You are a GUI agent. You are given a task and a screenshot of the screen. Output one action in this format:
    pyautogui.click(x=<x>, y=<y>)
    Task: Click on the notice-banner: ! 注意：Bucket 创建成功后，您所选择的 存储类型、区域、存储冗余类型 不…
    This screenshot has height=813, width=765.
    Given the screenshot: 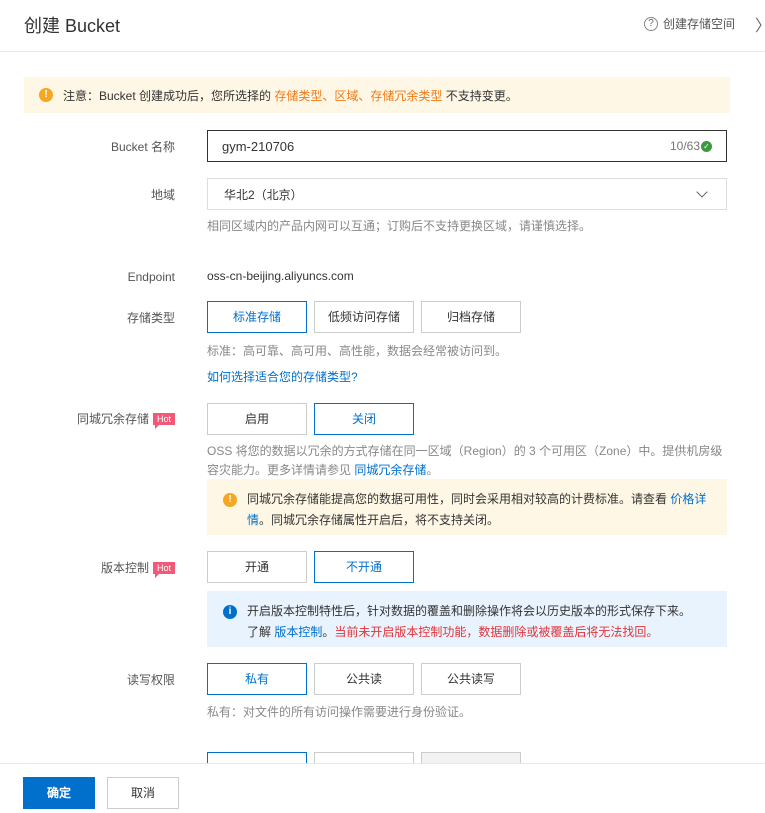 What is the action you would take?
    pyautogui.click(x=377, y=95)
    